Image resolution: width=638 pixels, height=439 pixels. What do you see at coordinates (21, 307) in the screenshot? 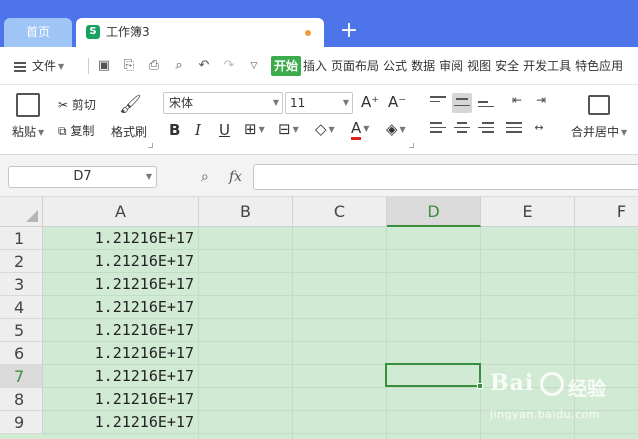
I see `row-header: 4` at bounding box center [21, 307].